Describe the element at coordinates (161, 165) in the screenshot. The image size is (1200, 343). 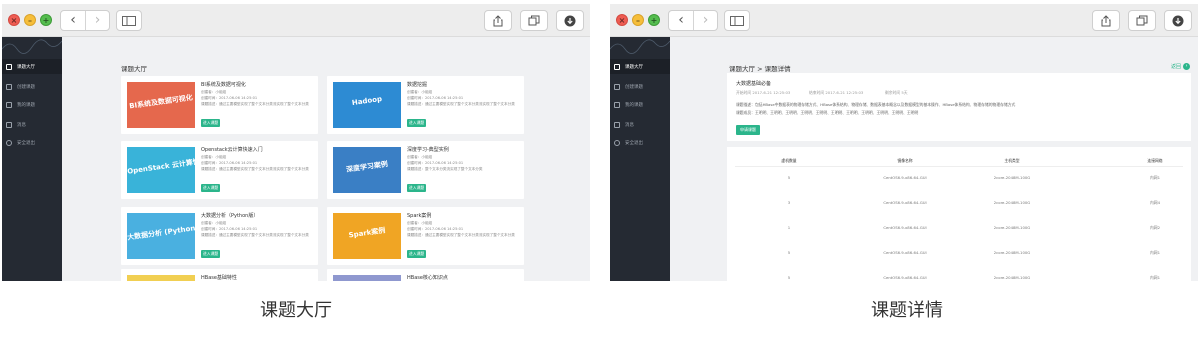
I see `thumbnail-text: OpenStack 云计算快速入门` at that location.